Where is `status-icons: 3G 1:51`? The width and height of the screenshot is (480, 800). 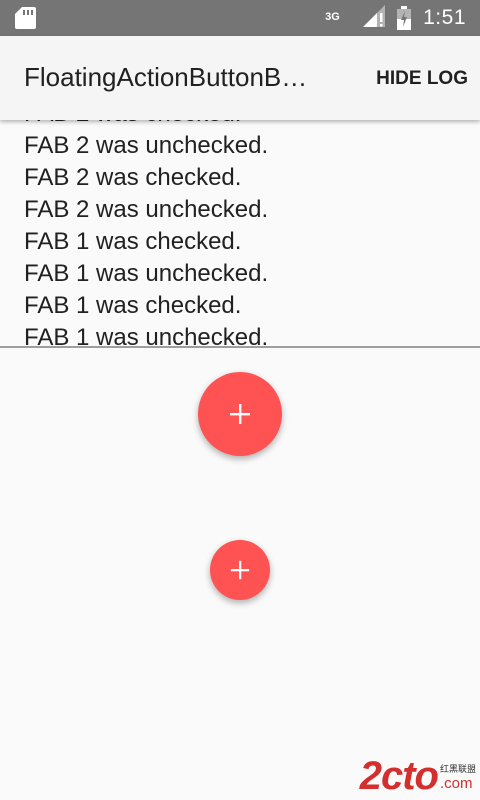 status-icons: 3G 1:51 is located at coordinates (395, 18).